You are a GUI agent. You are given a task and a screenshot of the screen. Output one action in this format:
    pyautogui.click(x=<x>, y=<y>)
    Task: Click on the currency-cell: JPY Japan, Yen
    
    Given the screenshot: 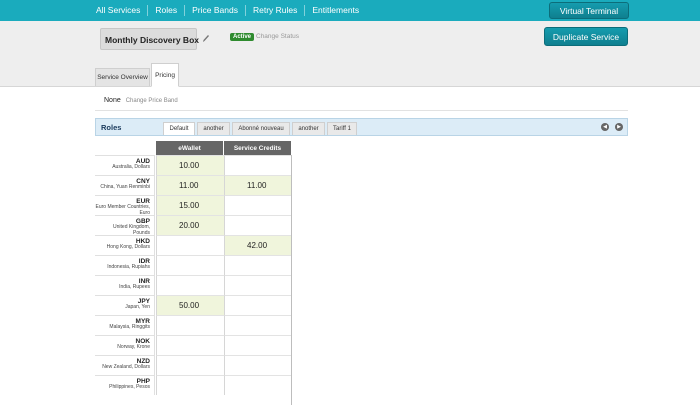 What is the action you would take?
    pyautogui.click(x=125, y=305)
    